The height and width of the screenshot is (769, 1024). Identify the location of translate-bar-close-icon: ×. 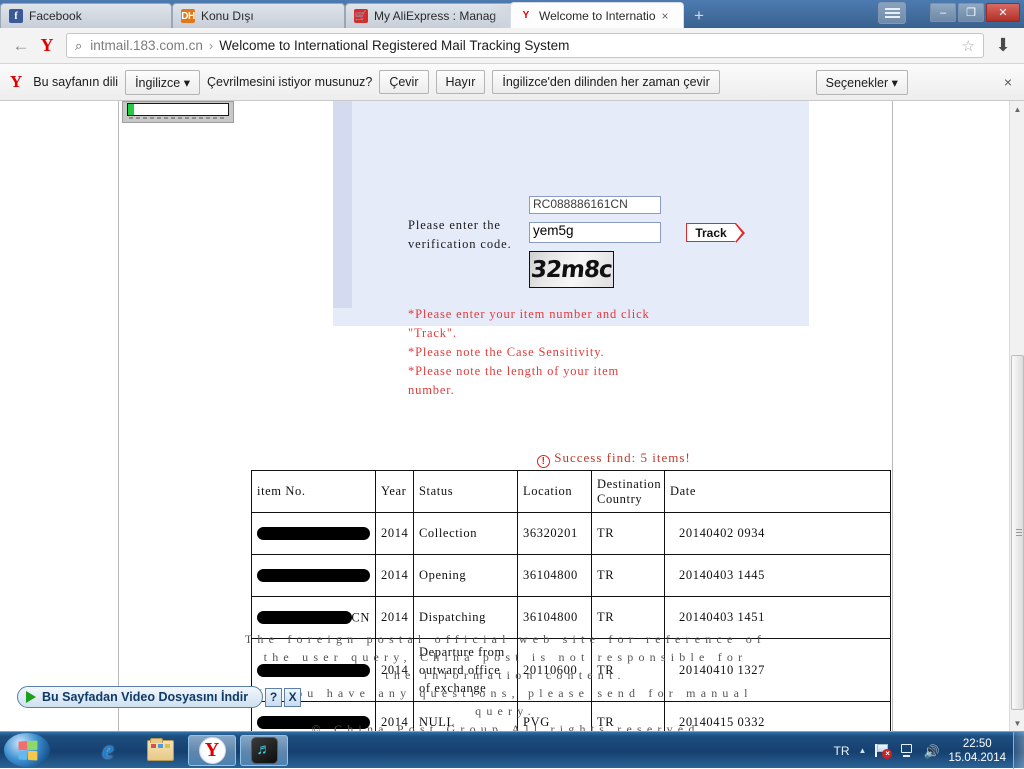
(1008, 82).